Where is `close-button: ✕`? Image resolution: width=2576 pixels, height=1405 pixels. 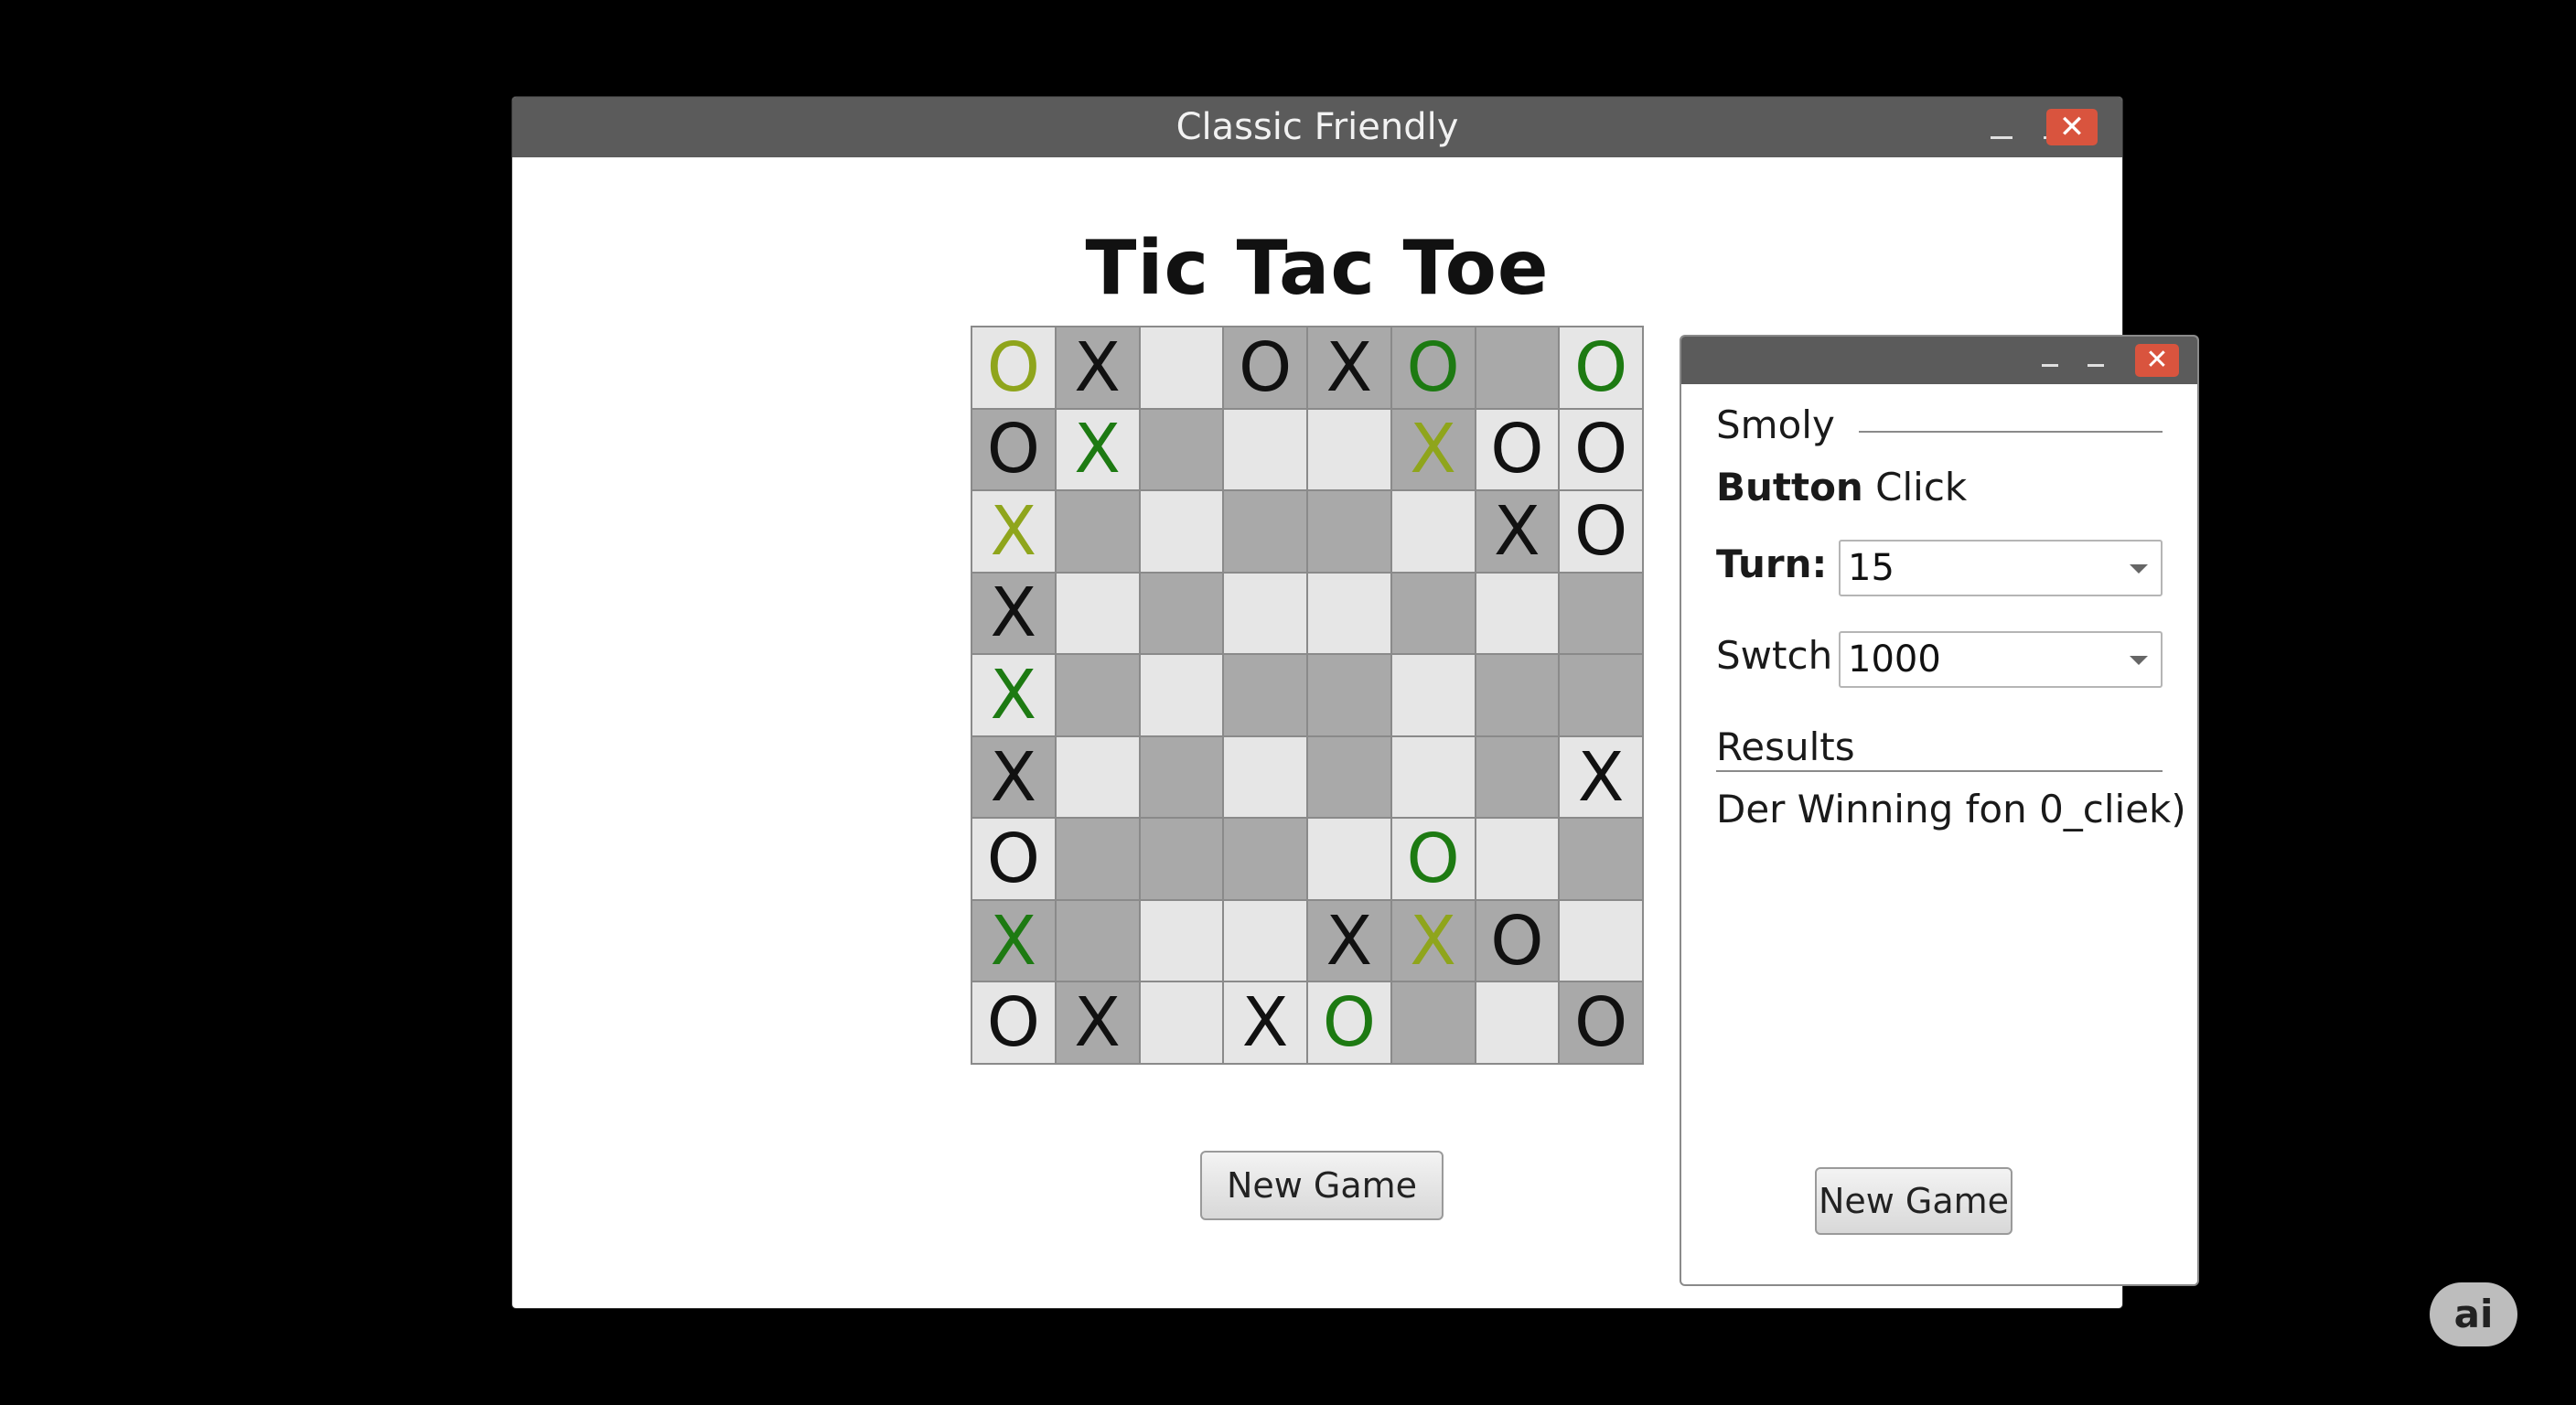
close-button: ✕ is located at coordinates (2072, 127).